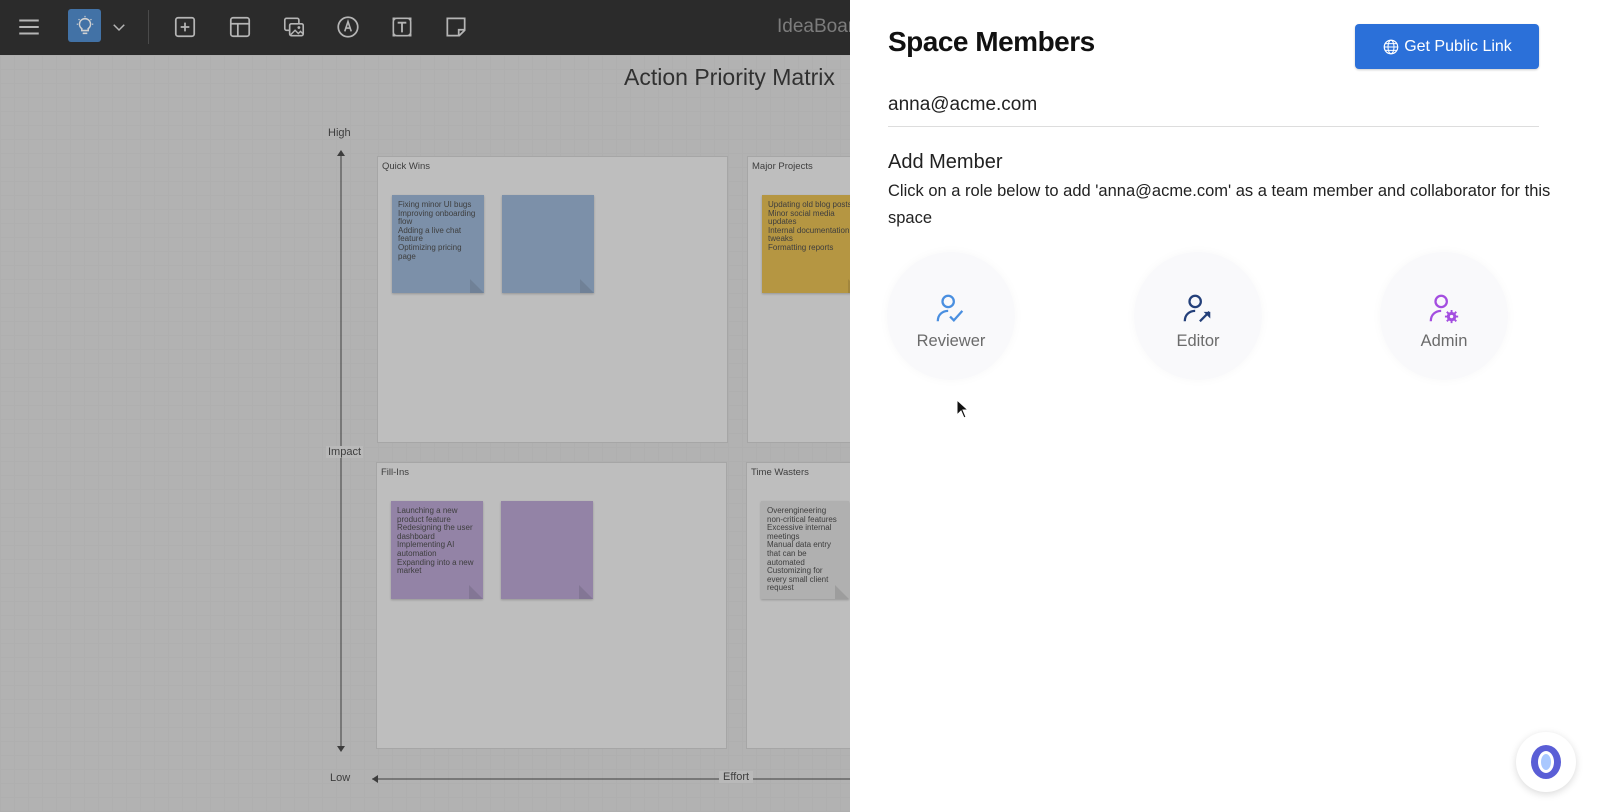 This screenshot has height=812, width=1600. I want to click on role-label: Editor, so click(1198, 340).